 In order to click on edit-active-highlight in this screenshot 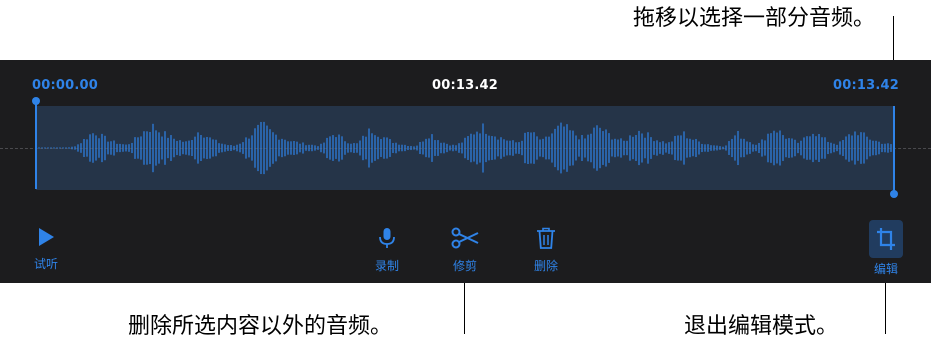, I will do `click(886, 239)`.